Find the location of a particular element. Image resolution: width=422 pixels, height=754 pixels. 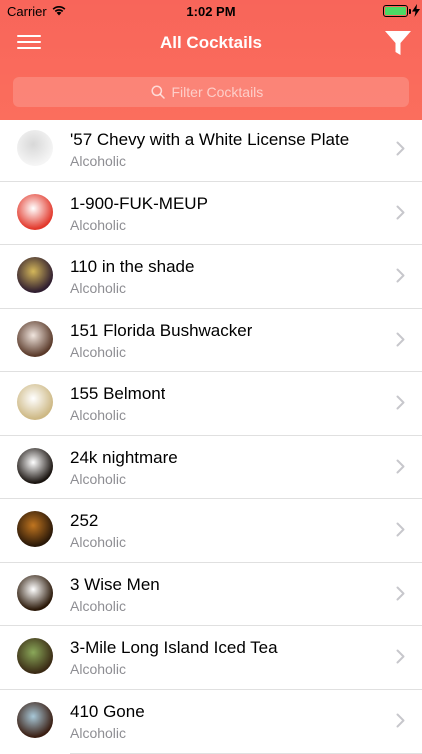

search-input is located at coordinates (221, 92).